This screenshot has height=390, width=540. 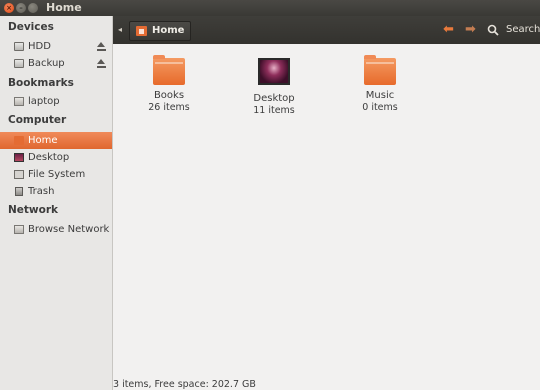 I want to click on sidebar-item-label: File System, so click(x=57, y=174).